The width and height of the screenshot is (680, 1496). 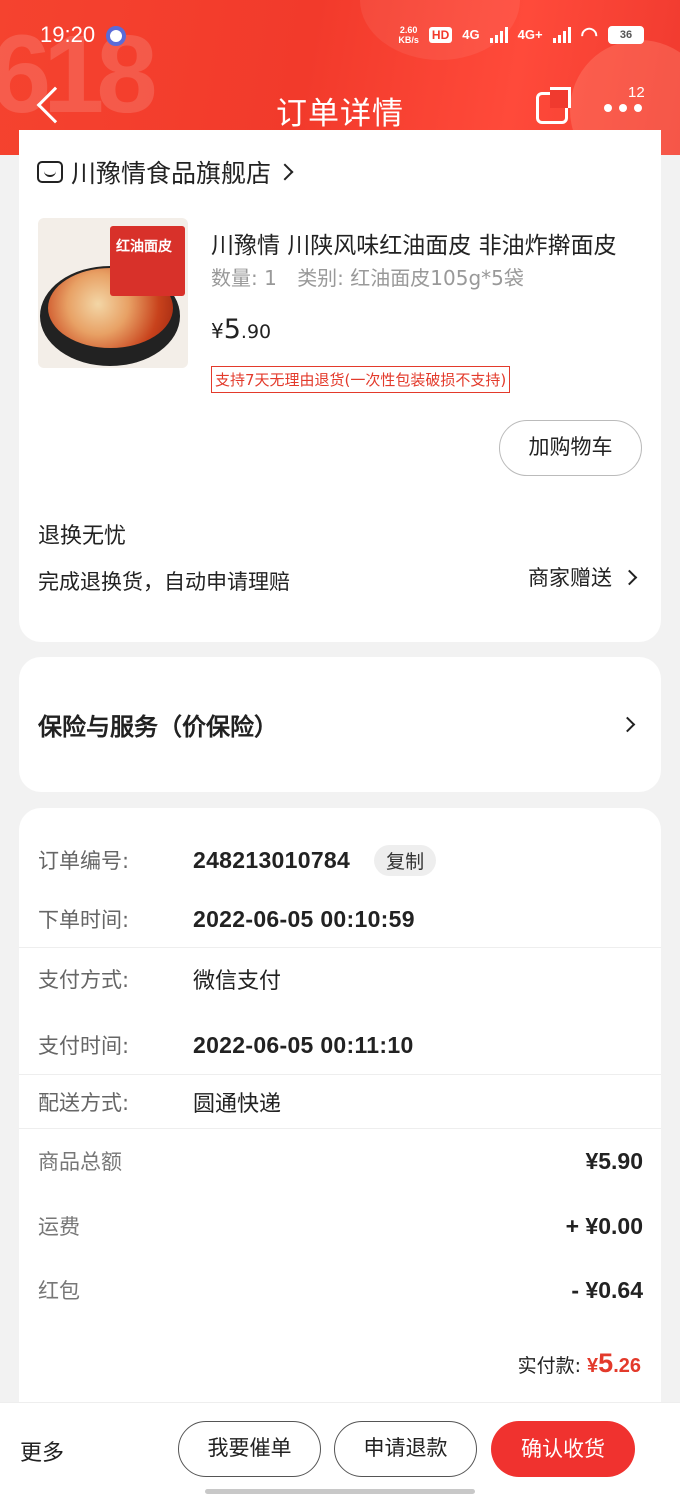 I want to click on battery-icon: 36, so click(x=626, y=34).